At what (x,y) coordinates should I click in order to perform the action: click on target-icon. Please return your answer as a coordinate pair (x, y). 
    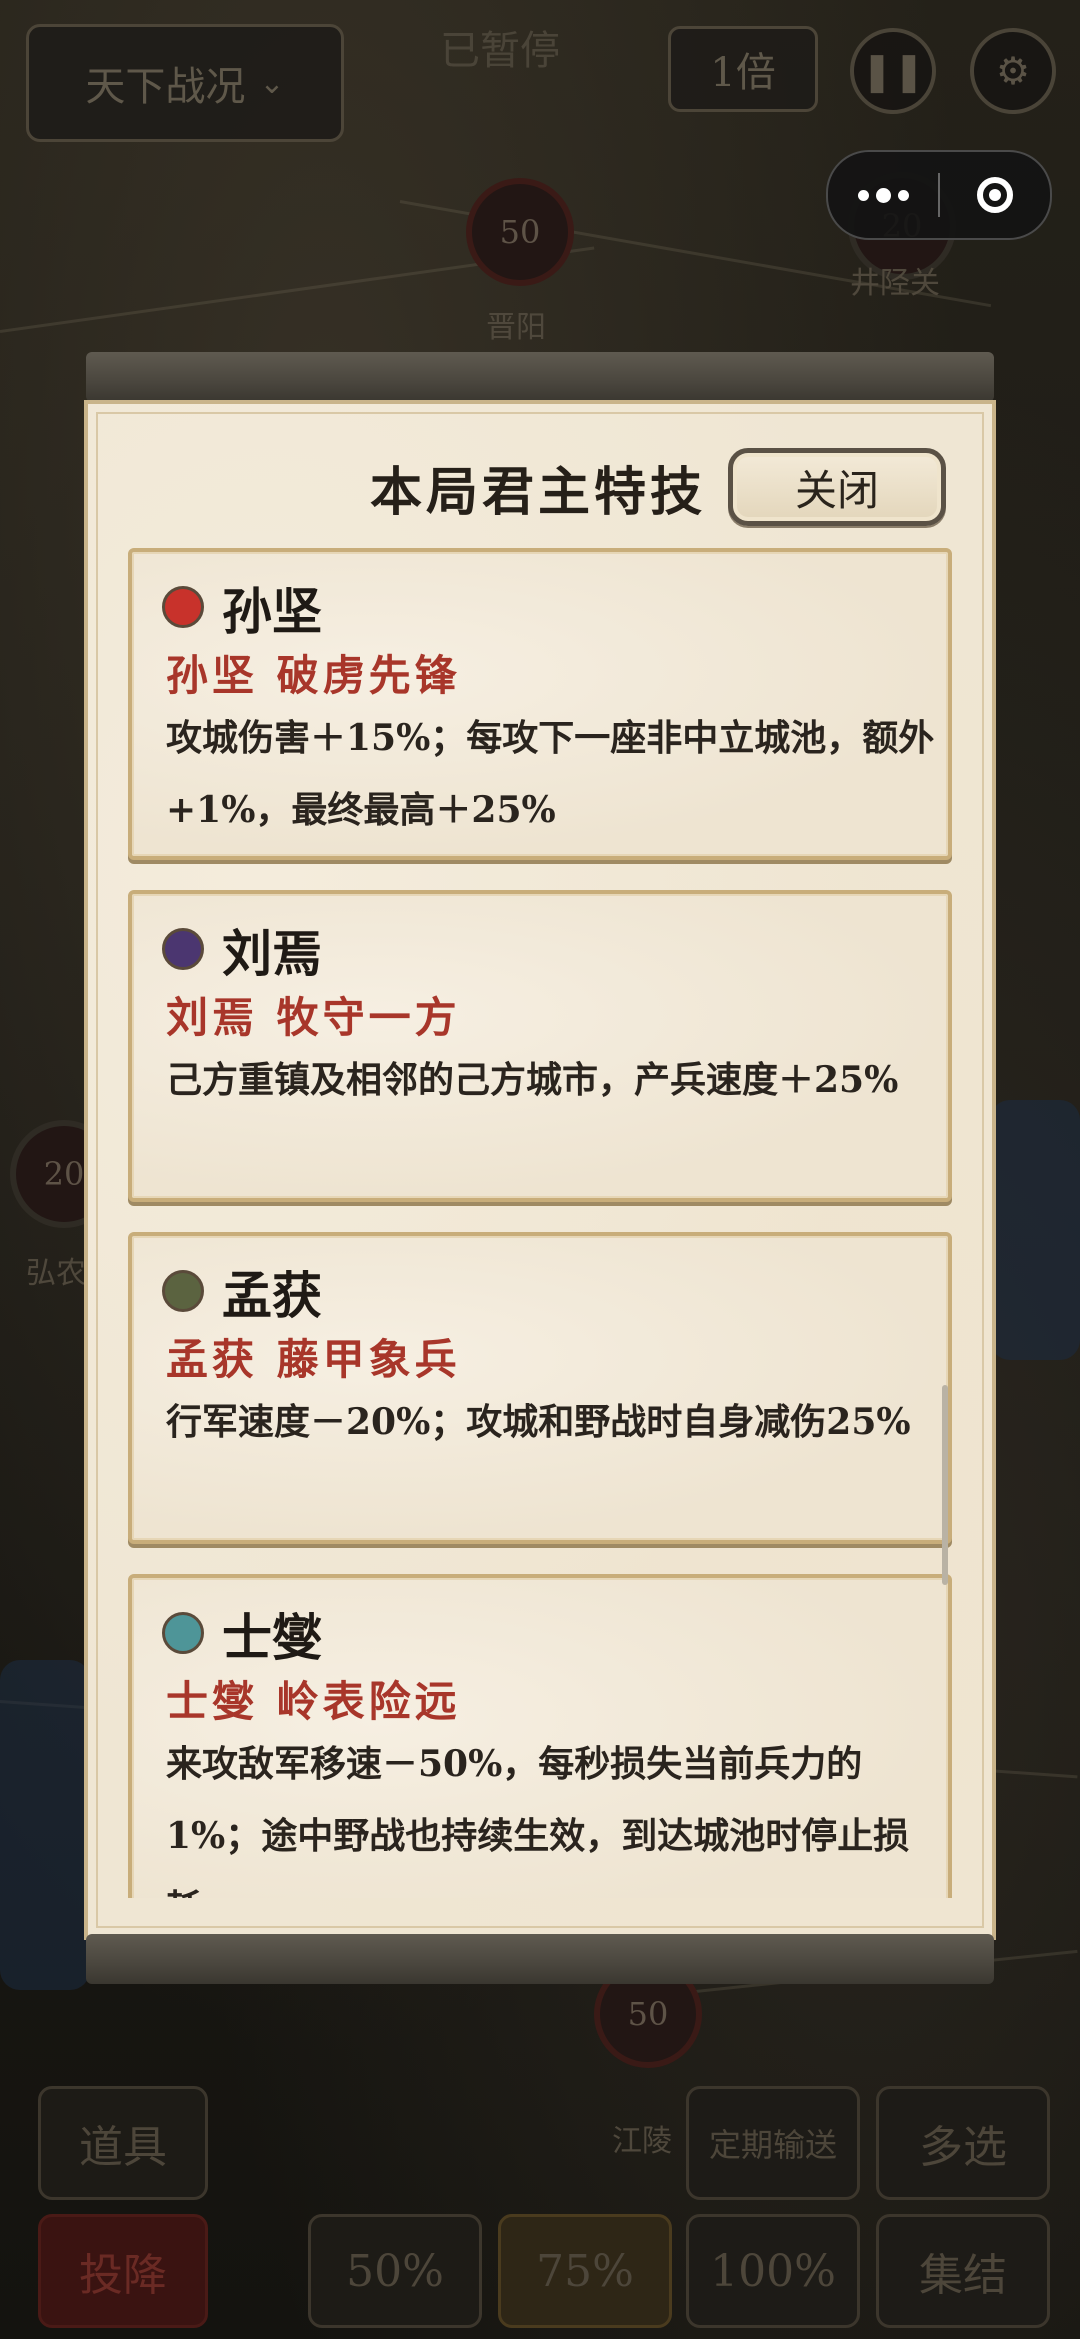
    Looking at the image, I should click on (995, 195).